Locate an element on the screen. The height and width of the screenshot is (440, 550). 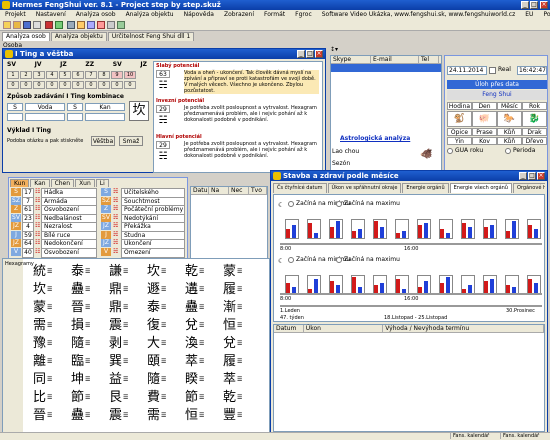
hexagram-char: 損 is located at coordinates (77, 326).